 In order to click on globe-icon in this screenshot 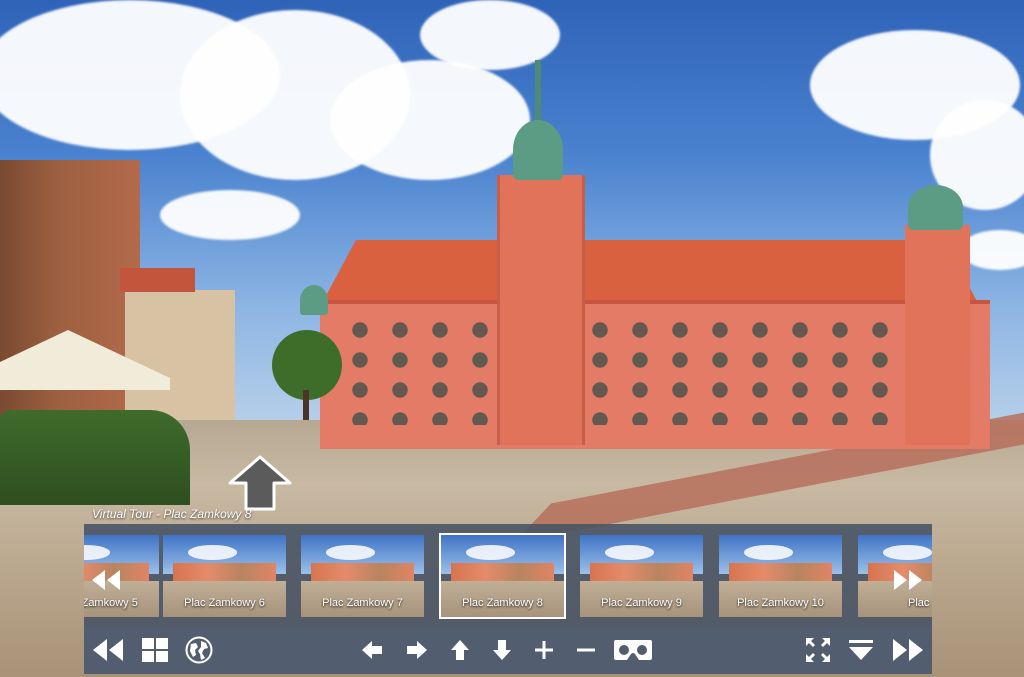, I will do `click(199, 650)`.